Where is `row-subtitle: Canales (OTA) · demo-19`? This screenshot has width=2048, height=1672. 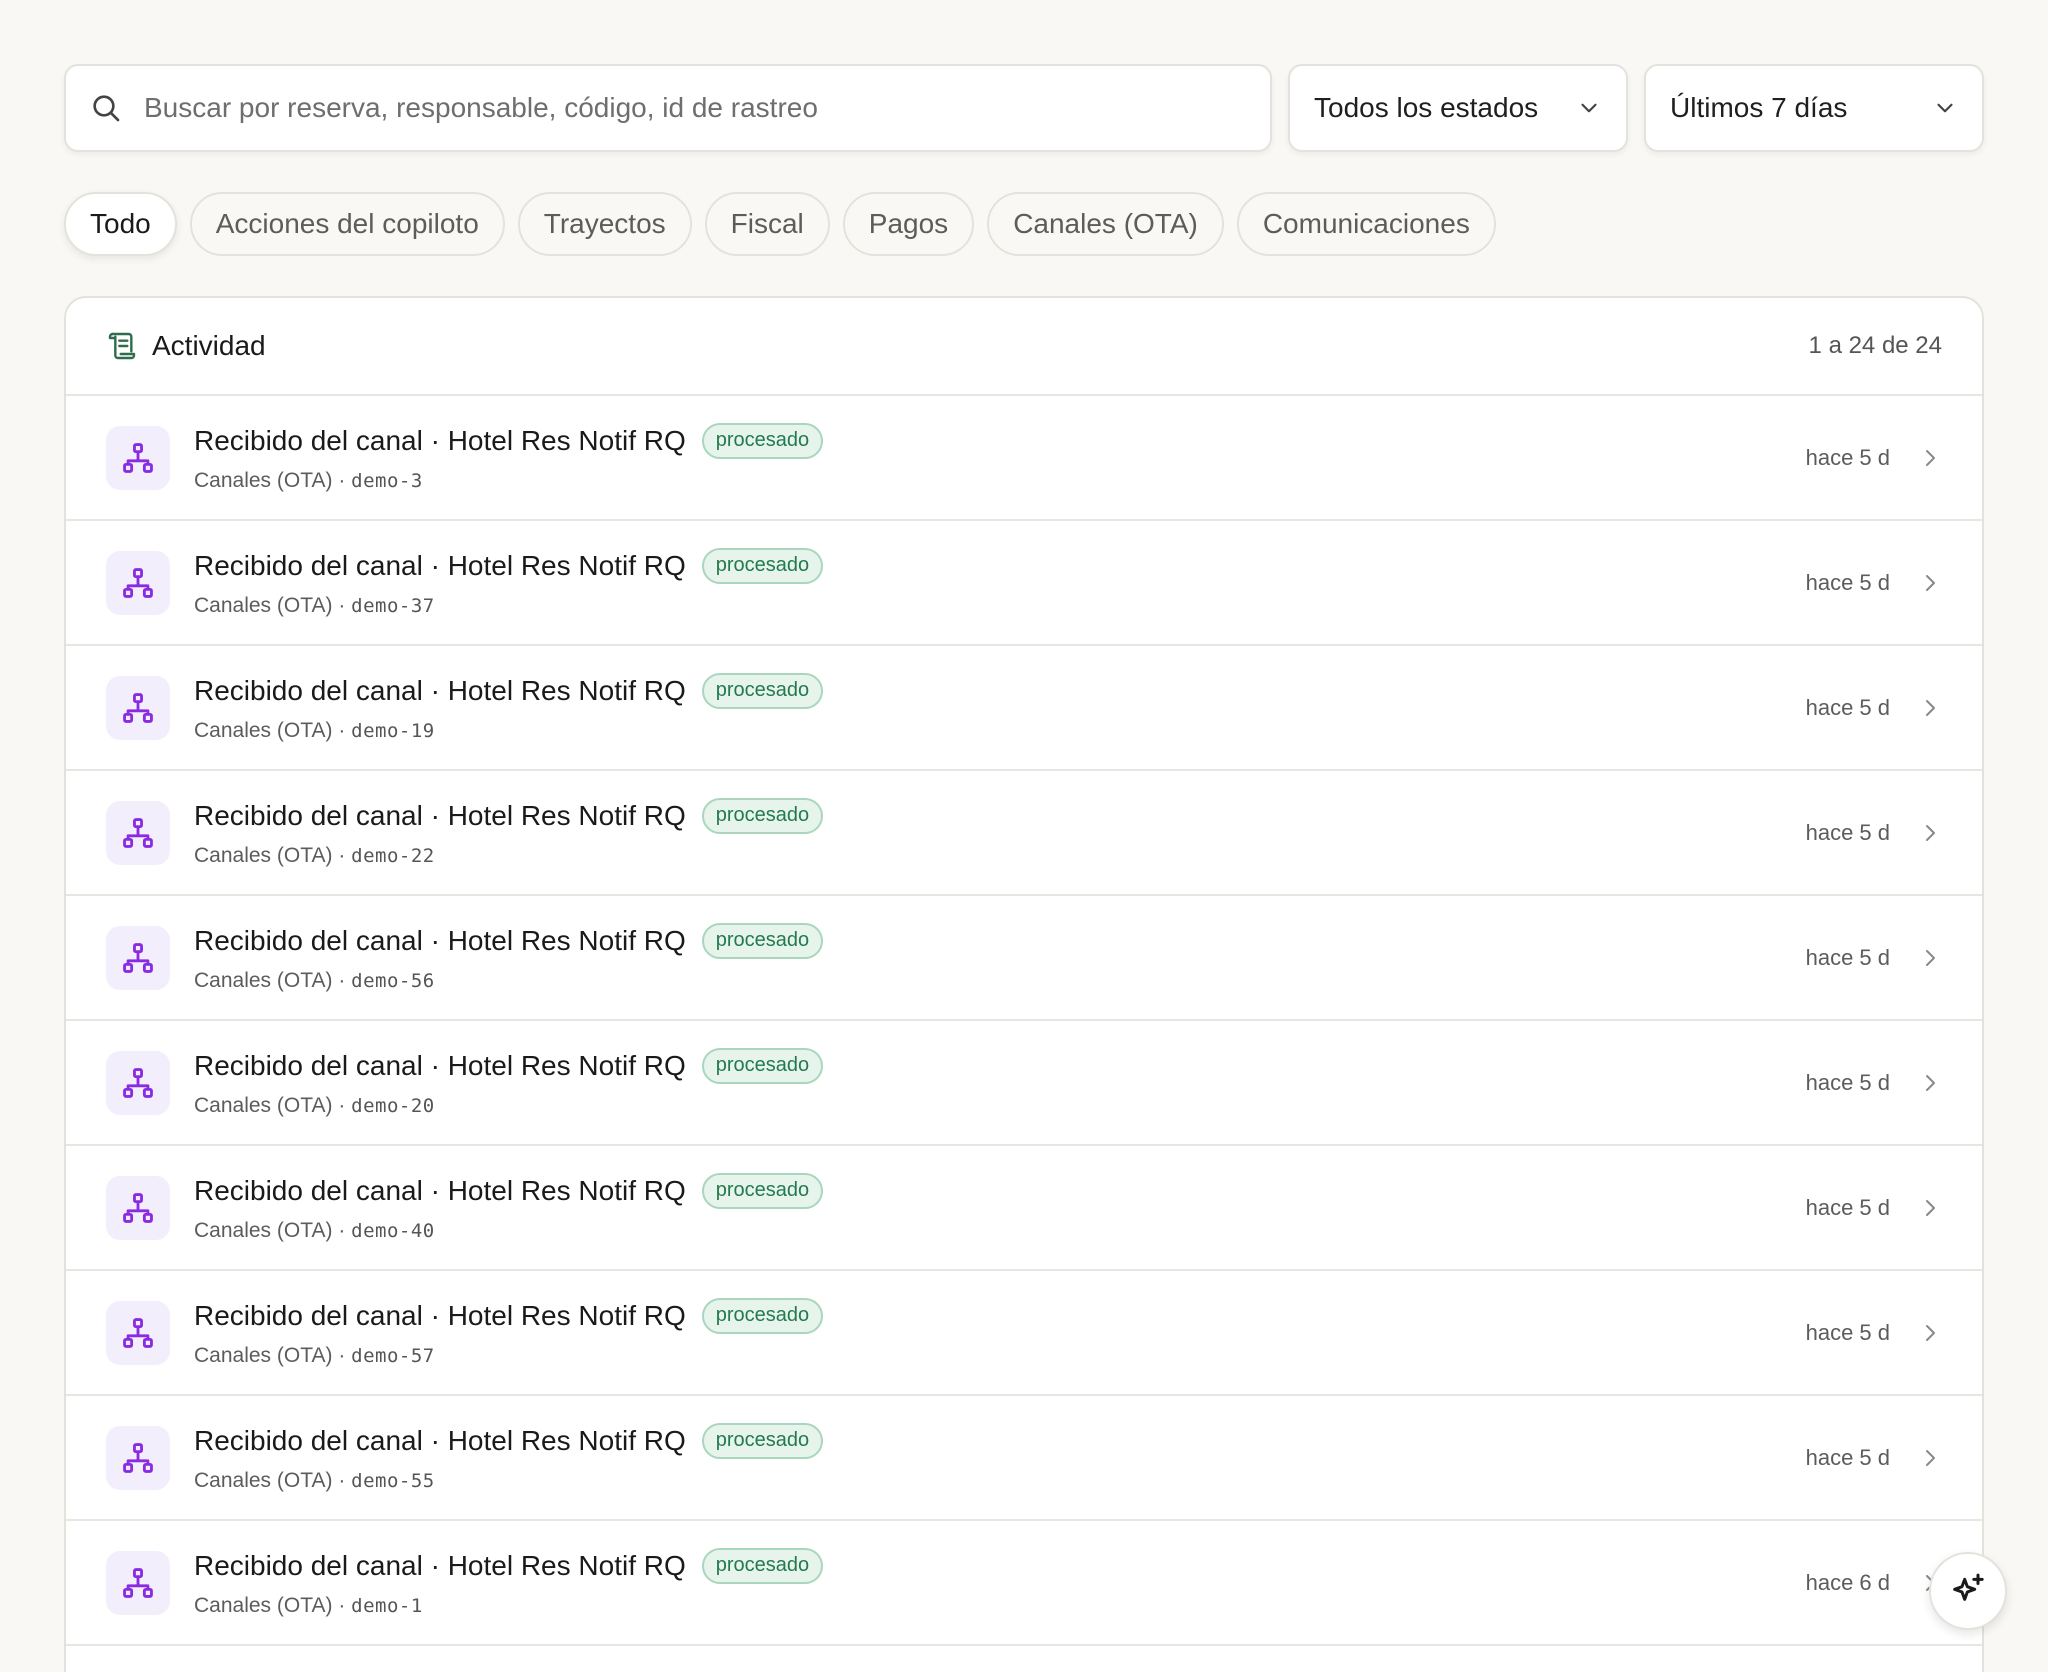
row-subtitle: Canales (OTA) · demo-19 is located at coordinates (1000, 731).